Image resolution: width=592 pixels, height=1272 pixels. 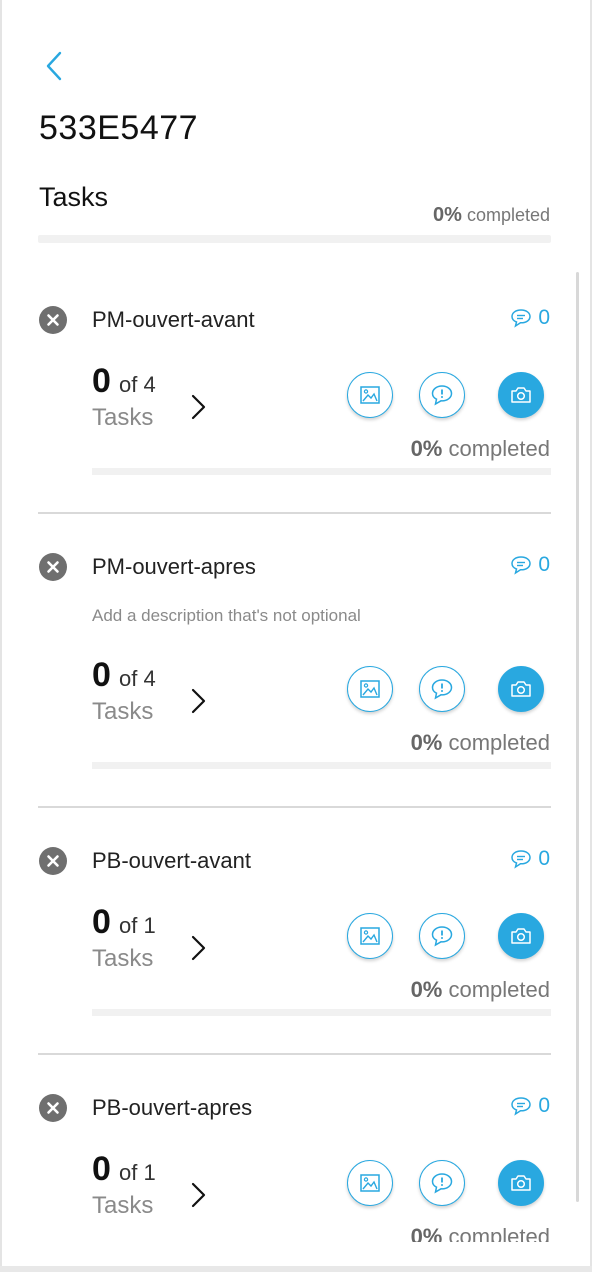 What do you see at coordinates (171, 860) in the screenshot?
I see `task-name: PB-ouvert-avant` at bounding box center [171, 860].